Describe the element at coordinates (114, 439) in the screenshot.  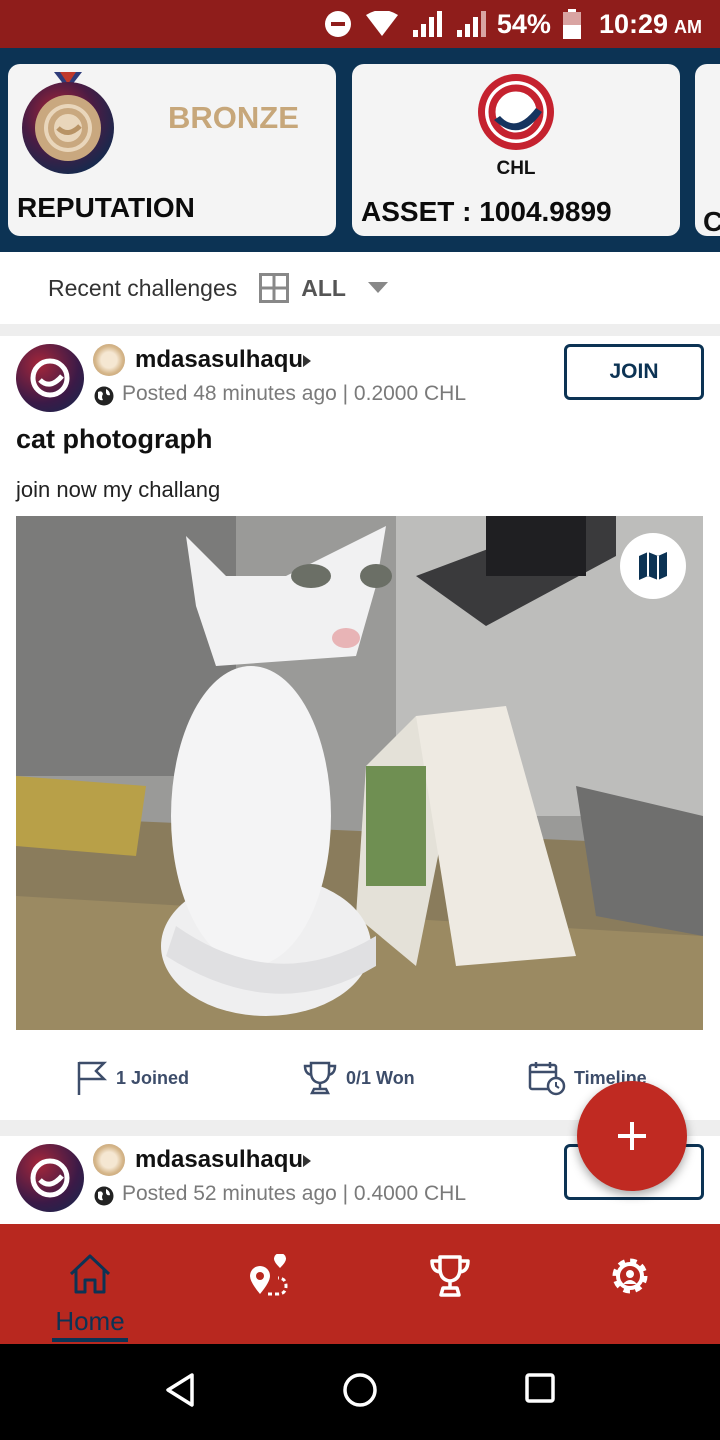
I see `post-title: cat photograph` at that location.